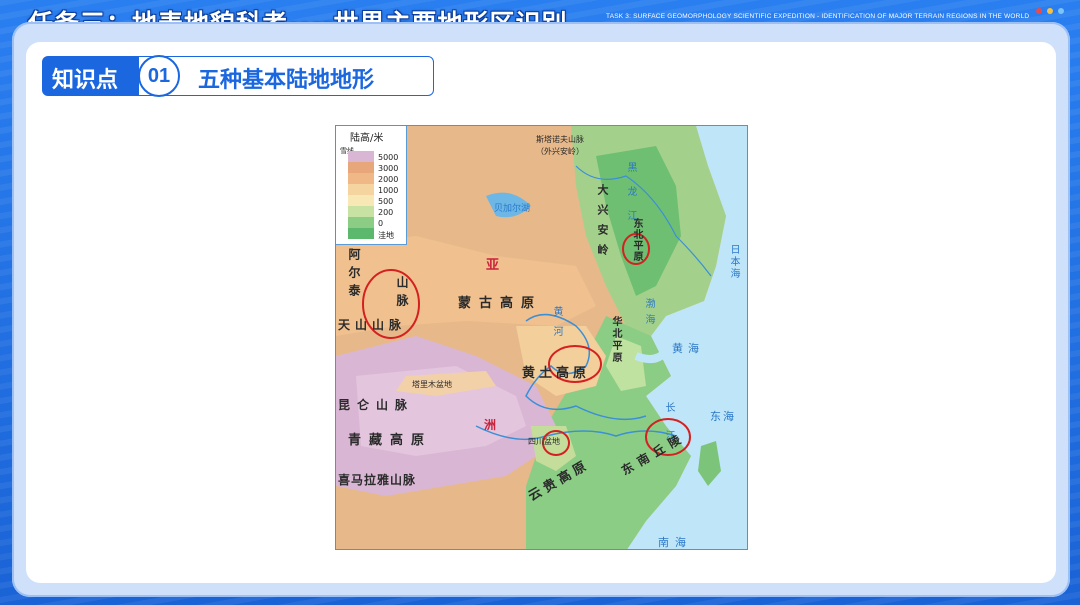 The image size is (1080, 605). I want to click on dot-yellow-icon, so click(1050, 11).